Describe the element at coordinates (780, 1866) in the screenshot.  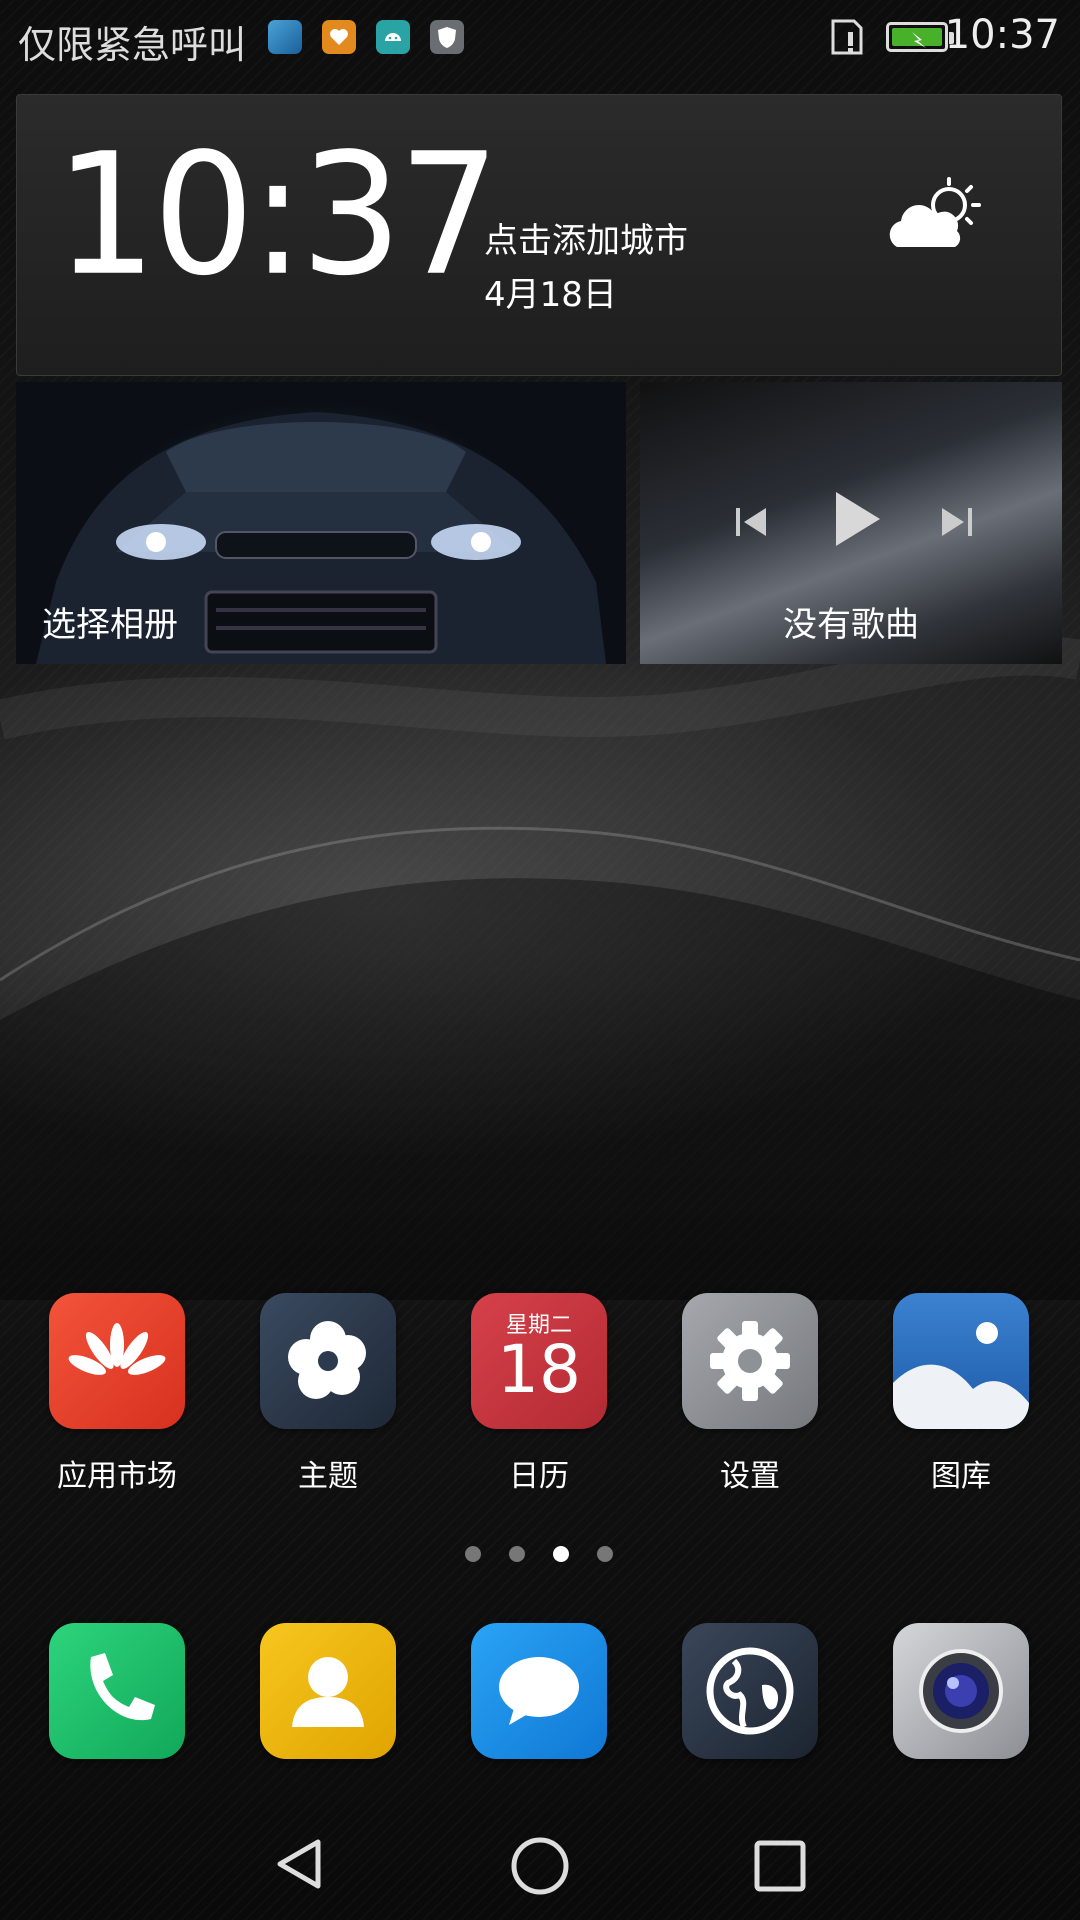
I see `recents-icon` at that location.